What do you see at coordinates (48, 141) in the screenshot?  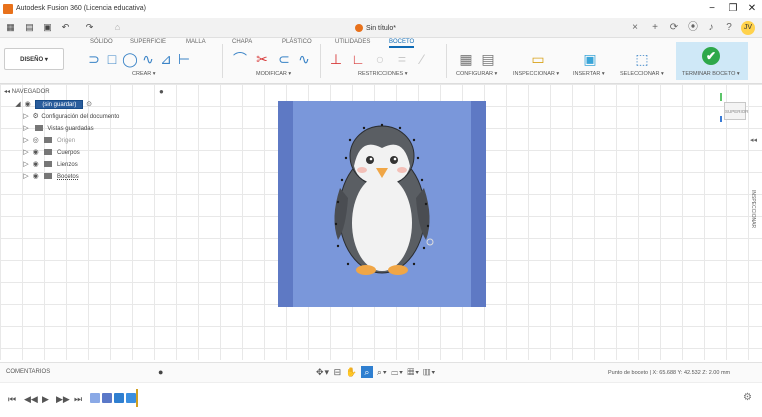 I see `browser-item-origin: ▷ ◎ Origen` at bounding box center [48, 141].